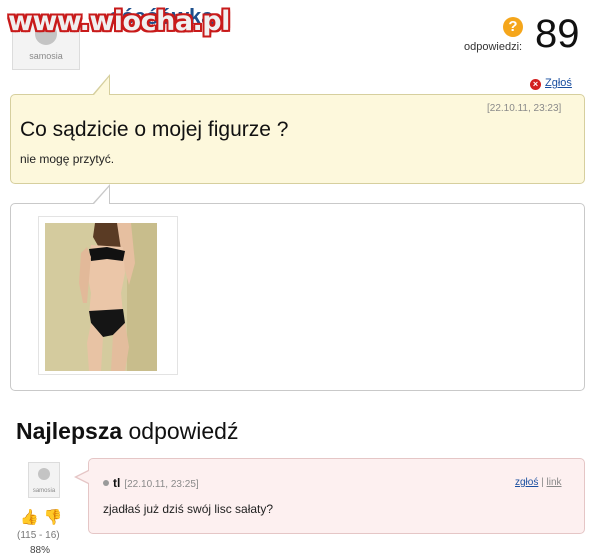 This screenshot has height=556, width=601. I want to click on answer-date: [22.10.11, 23:25], so click(161, 484).